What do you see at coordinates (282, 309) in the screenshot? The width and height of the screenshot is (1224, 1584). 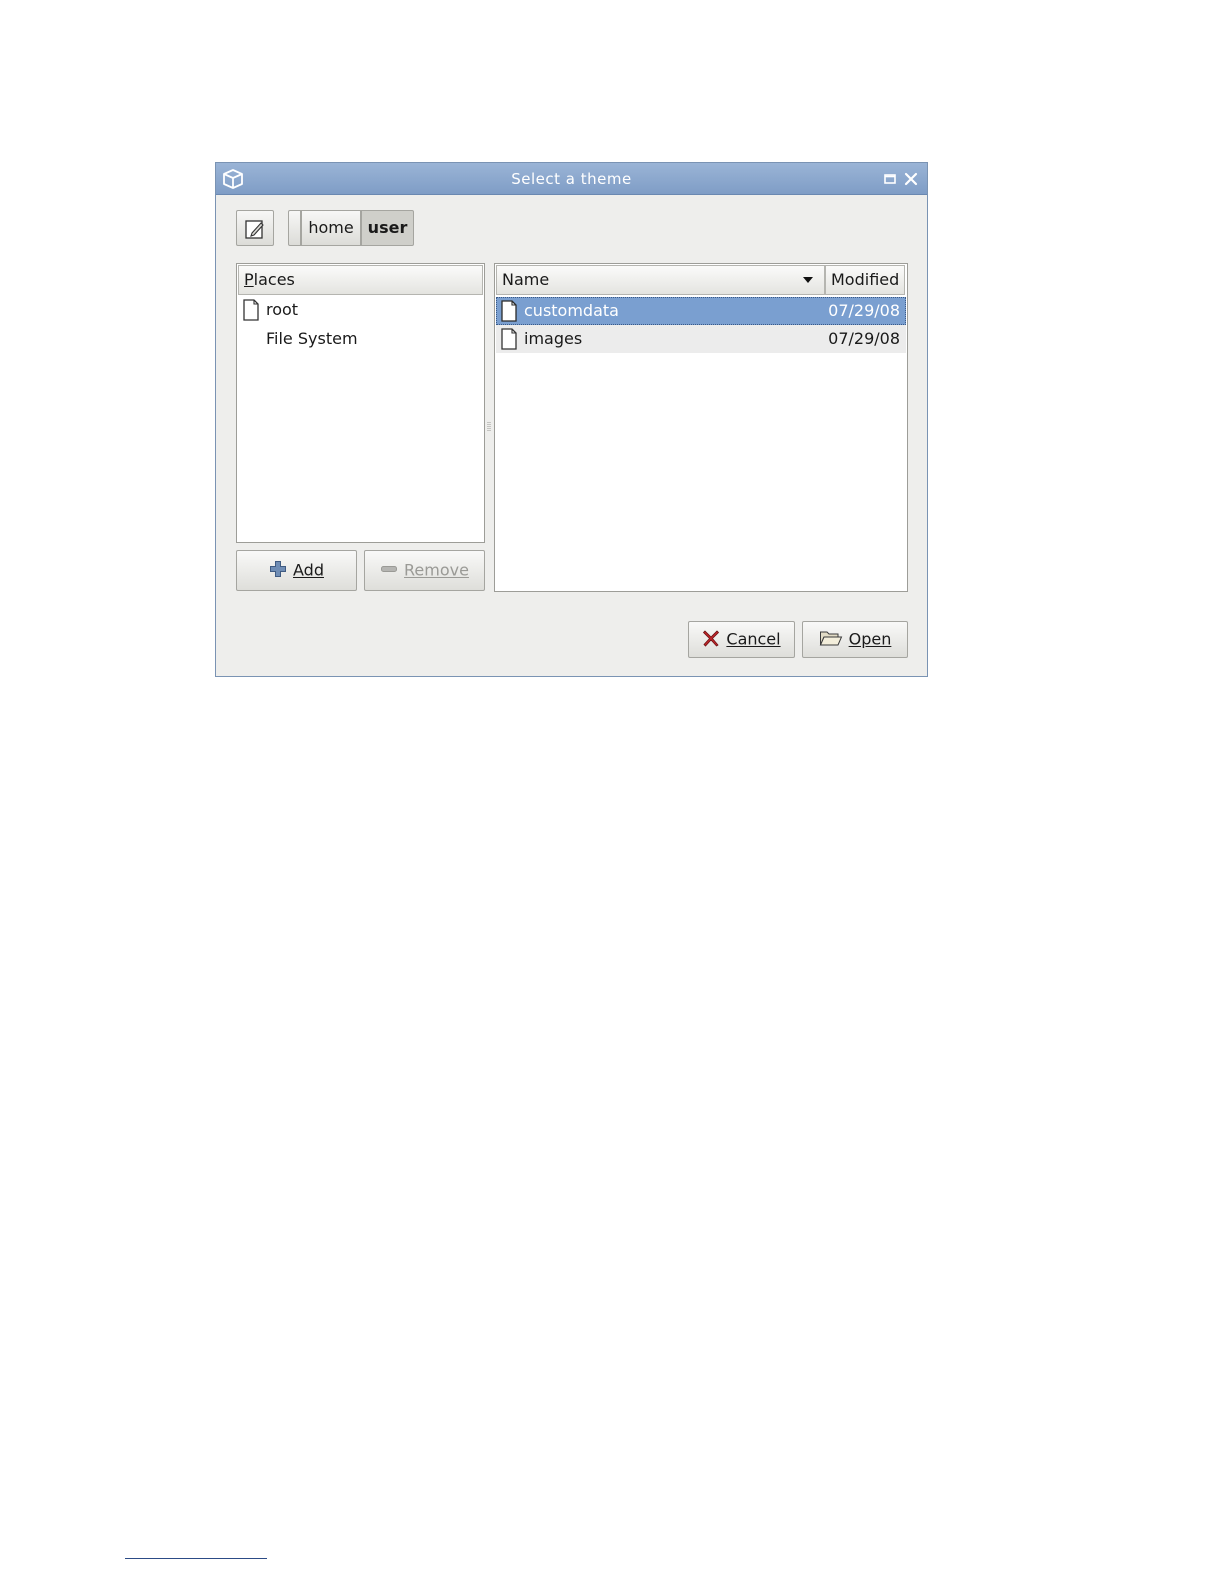 I see `places-item-label: root` at bounding box center [282, 309].